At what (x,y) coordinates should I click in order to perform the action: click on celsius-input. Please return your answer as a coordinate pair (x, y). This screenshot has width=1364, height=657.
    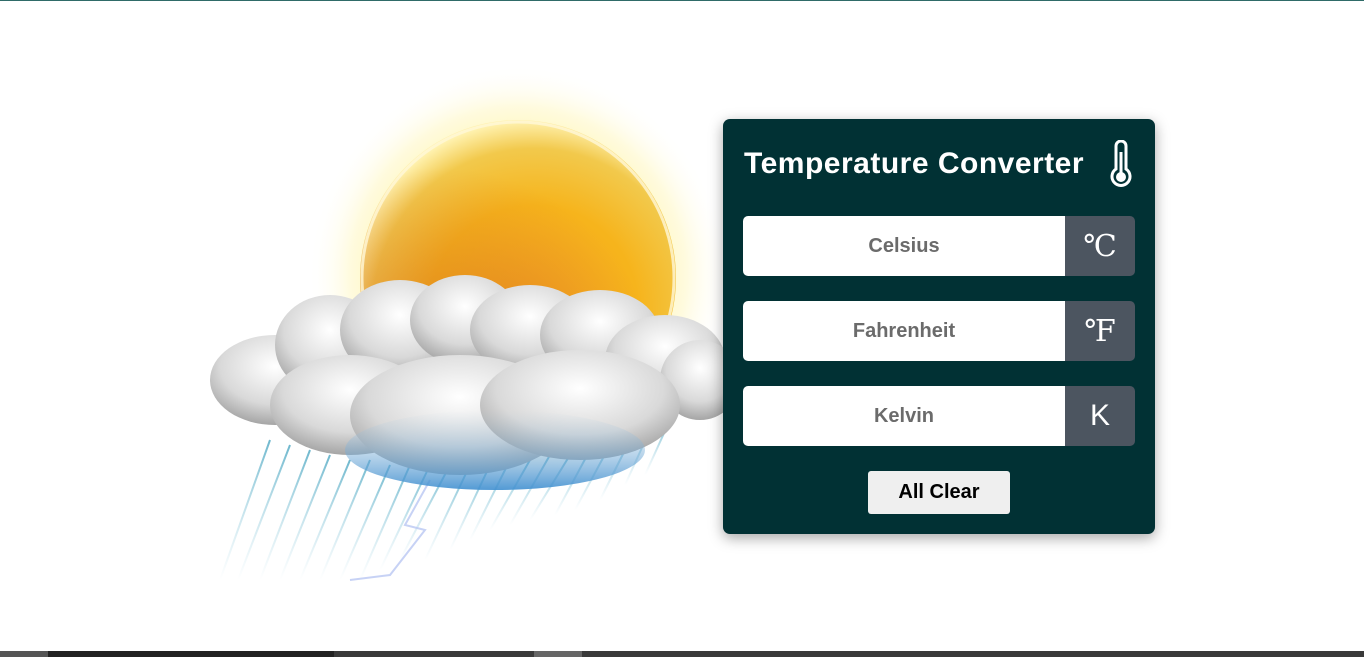
    Looking at the image, I should click on (904, 246).